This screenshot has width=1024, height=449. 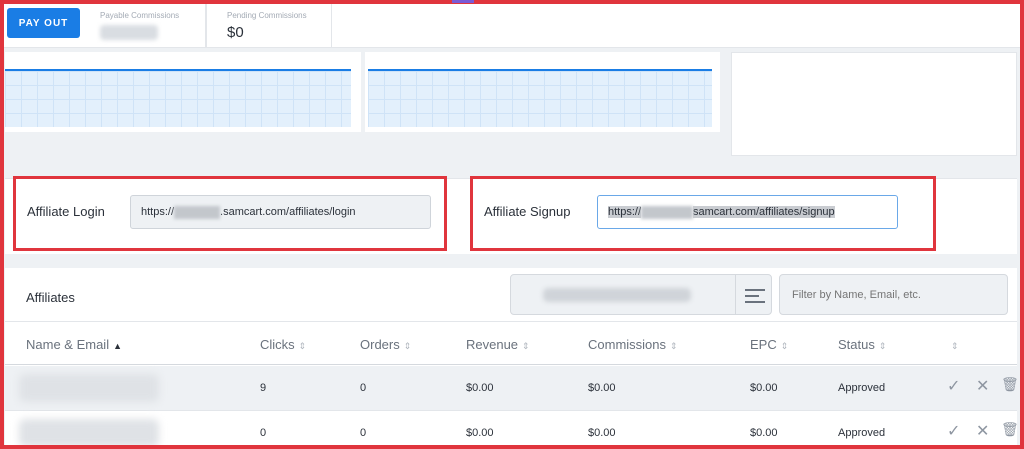 I want to click on column-settings-icon, so click(x=755, y=295).